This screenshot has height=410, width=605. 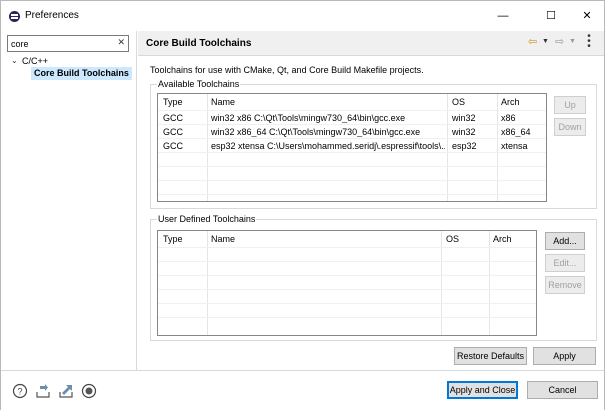 I want to click on row-os: esp32, so click(x=464, y=146).